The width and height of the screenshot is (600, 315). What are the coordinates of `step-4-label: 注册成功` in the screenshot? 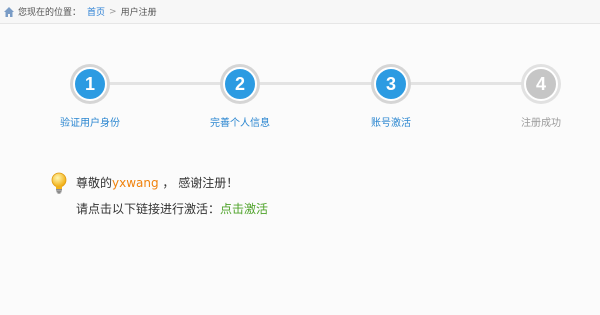 It's located at (541, 123).